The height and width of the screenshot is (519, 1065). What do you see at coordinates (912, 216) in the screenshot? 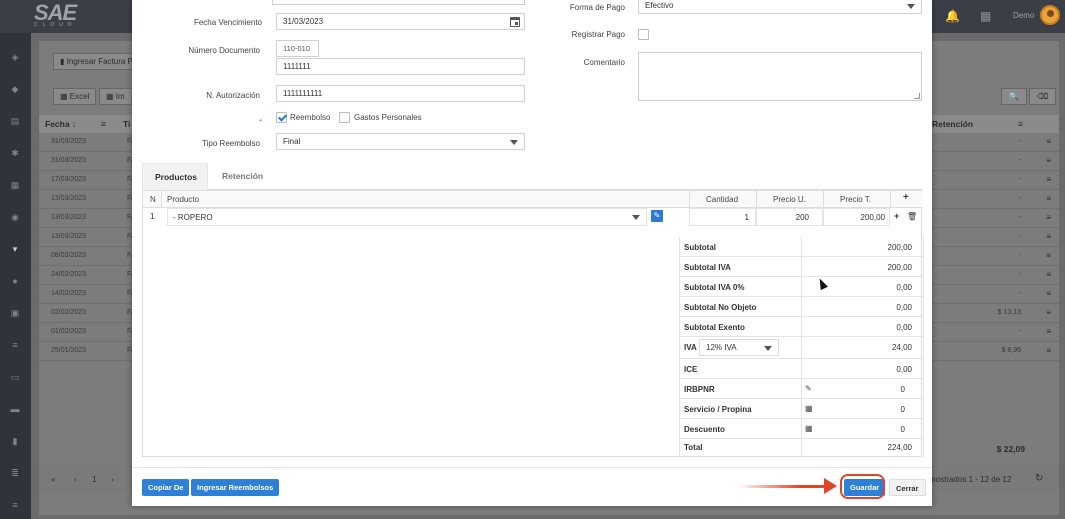
I see `trash-icon: 🗑` at bounding box center [912, 216].